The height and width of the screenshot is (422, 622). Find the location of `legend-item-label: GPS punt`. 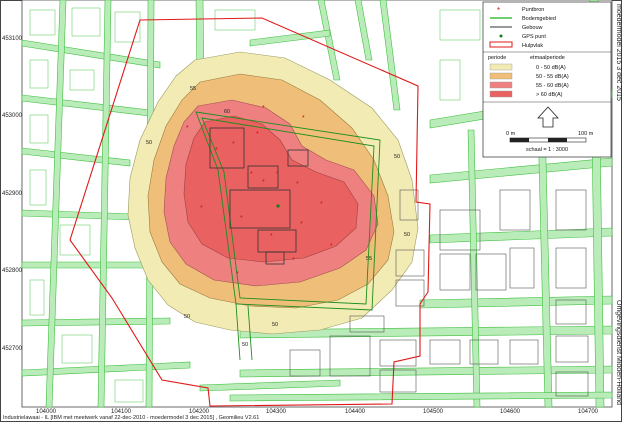

legend-item-label: GPS punt is located at coordinates (534, 37).